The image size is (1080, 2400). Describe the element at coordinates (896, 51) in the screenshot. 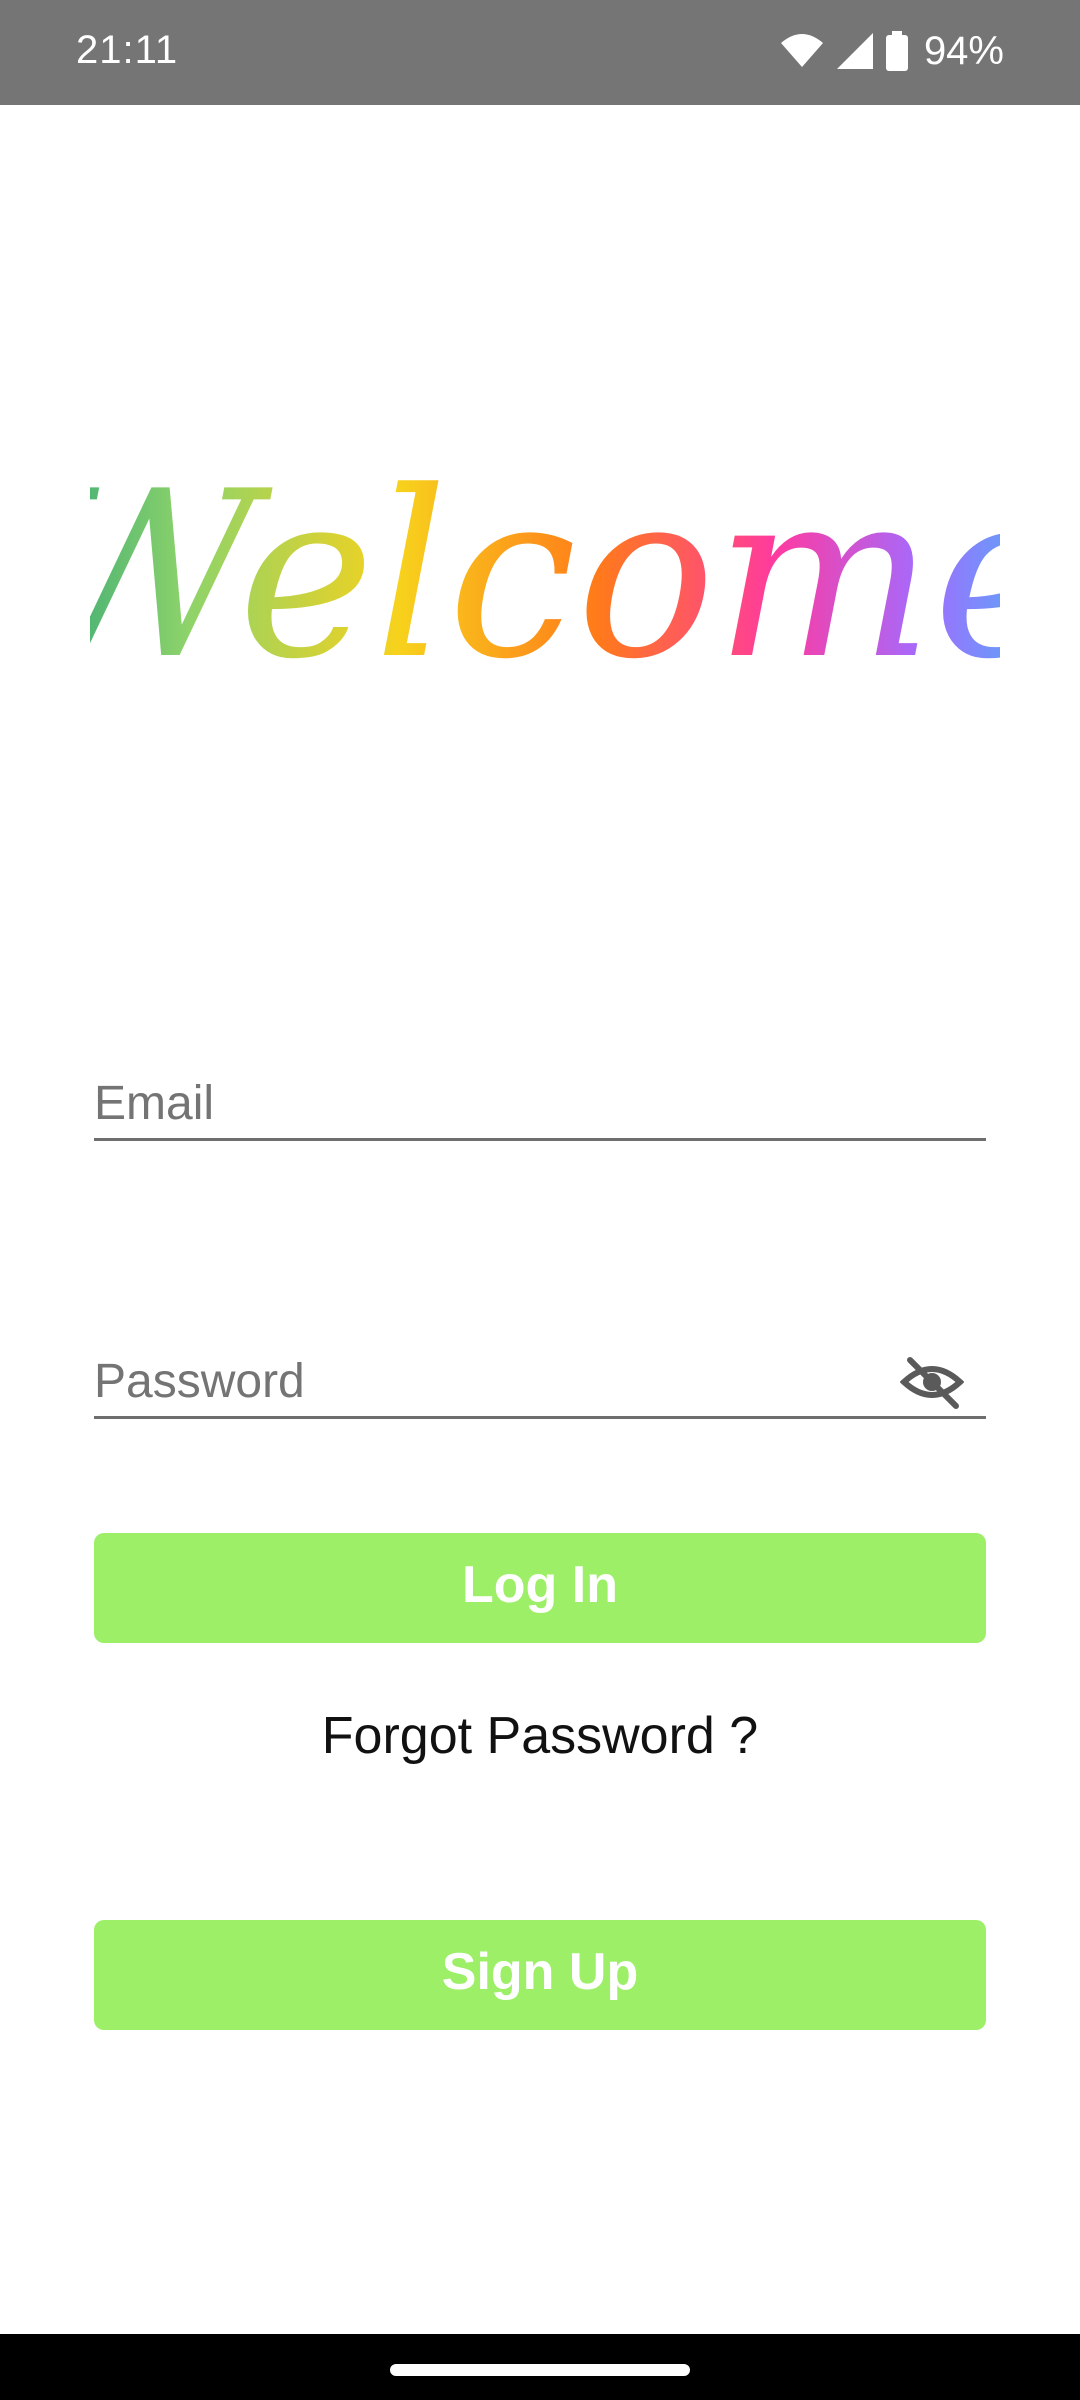

I see `battery-icon` at that location.